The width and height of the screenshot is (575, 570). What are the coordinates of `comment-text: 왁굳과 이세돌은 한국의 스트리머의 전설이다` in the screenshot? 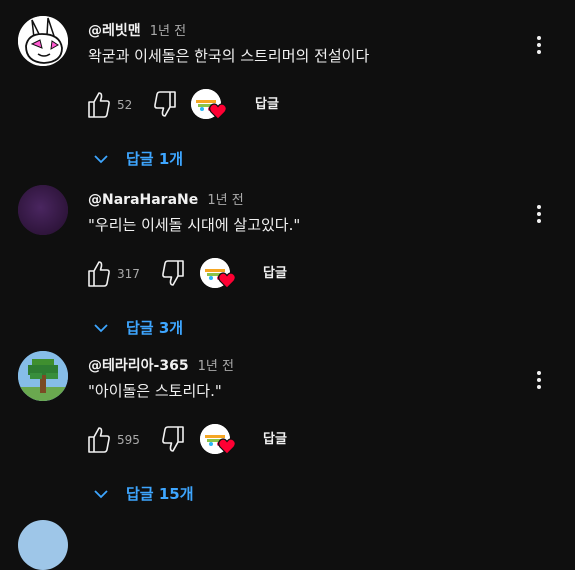 It's located at (229, 56).